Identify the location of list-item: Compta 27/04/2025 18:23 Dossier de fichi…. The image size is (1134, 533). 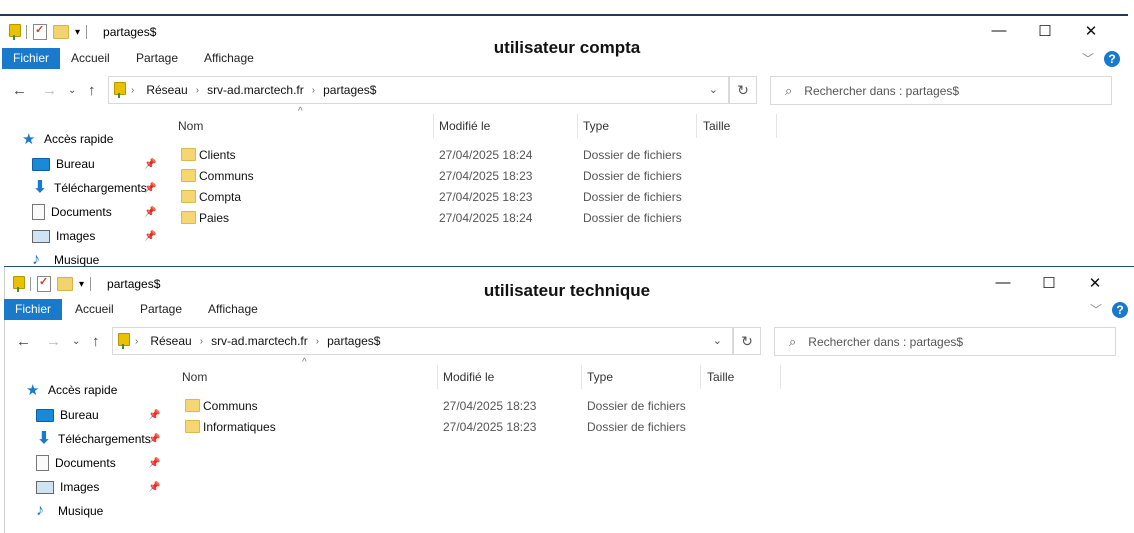
(472, 196).